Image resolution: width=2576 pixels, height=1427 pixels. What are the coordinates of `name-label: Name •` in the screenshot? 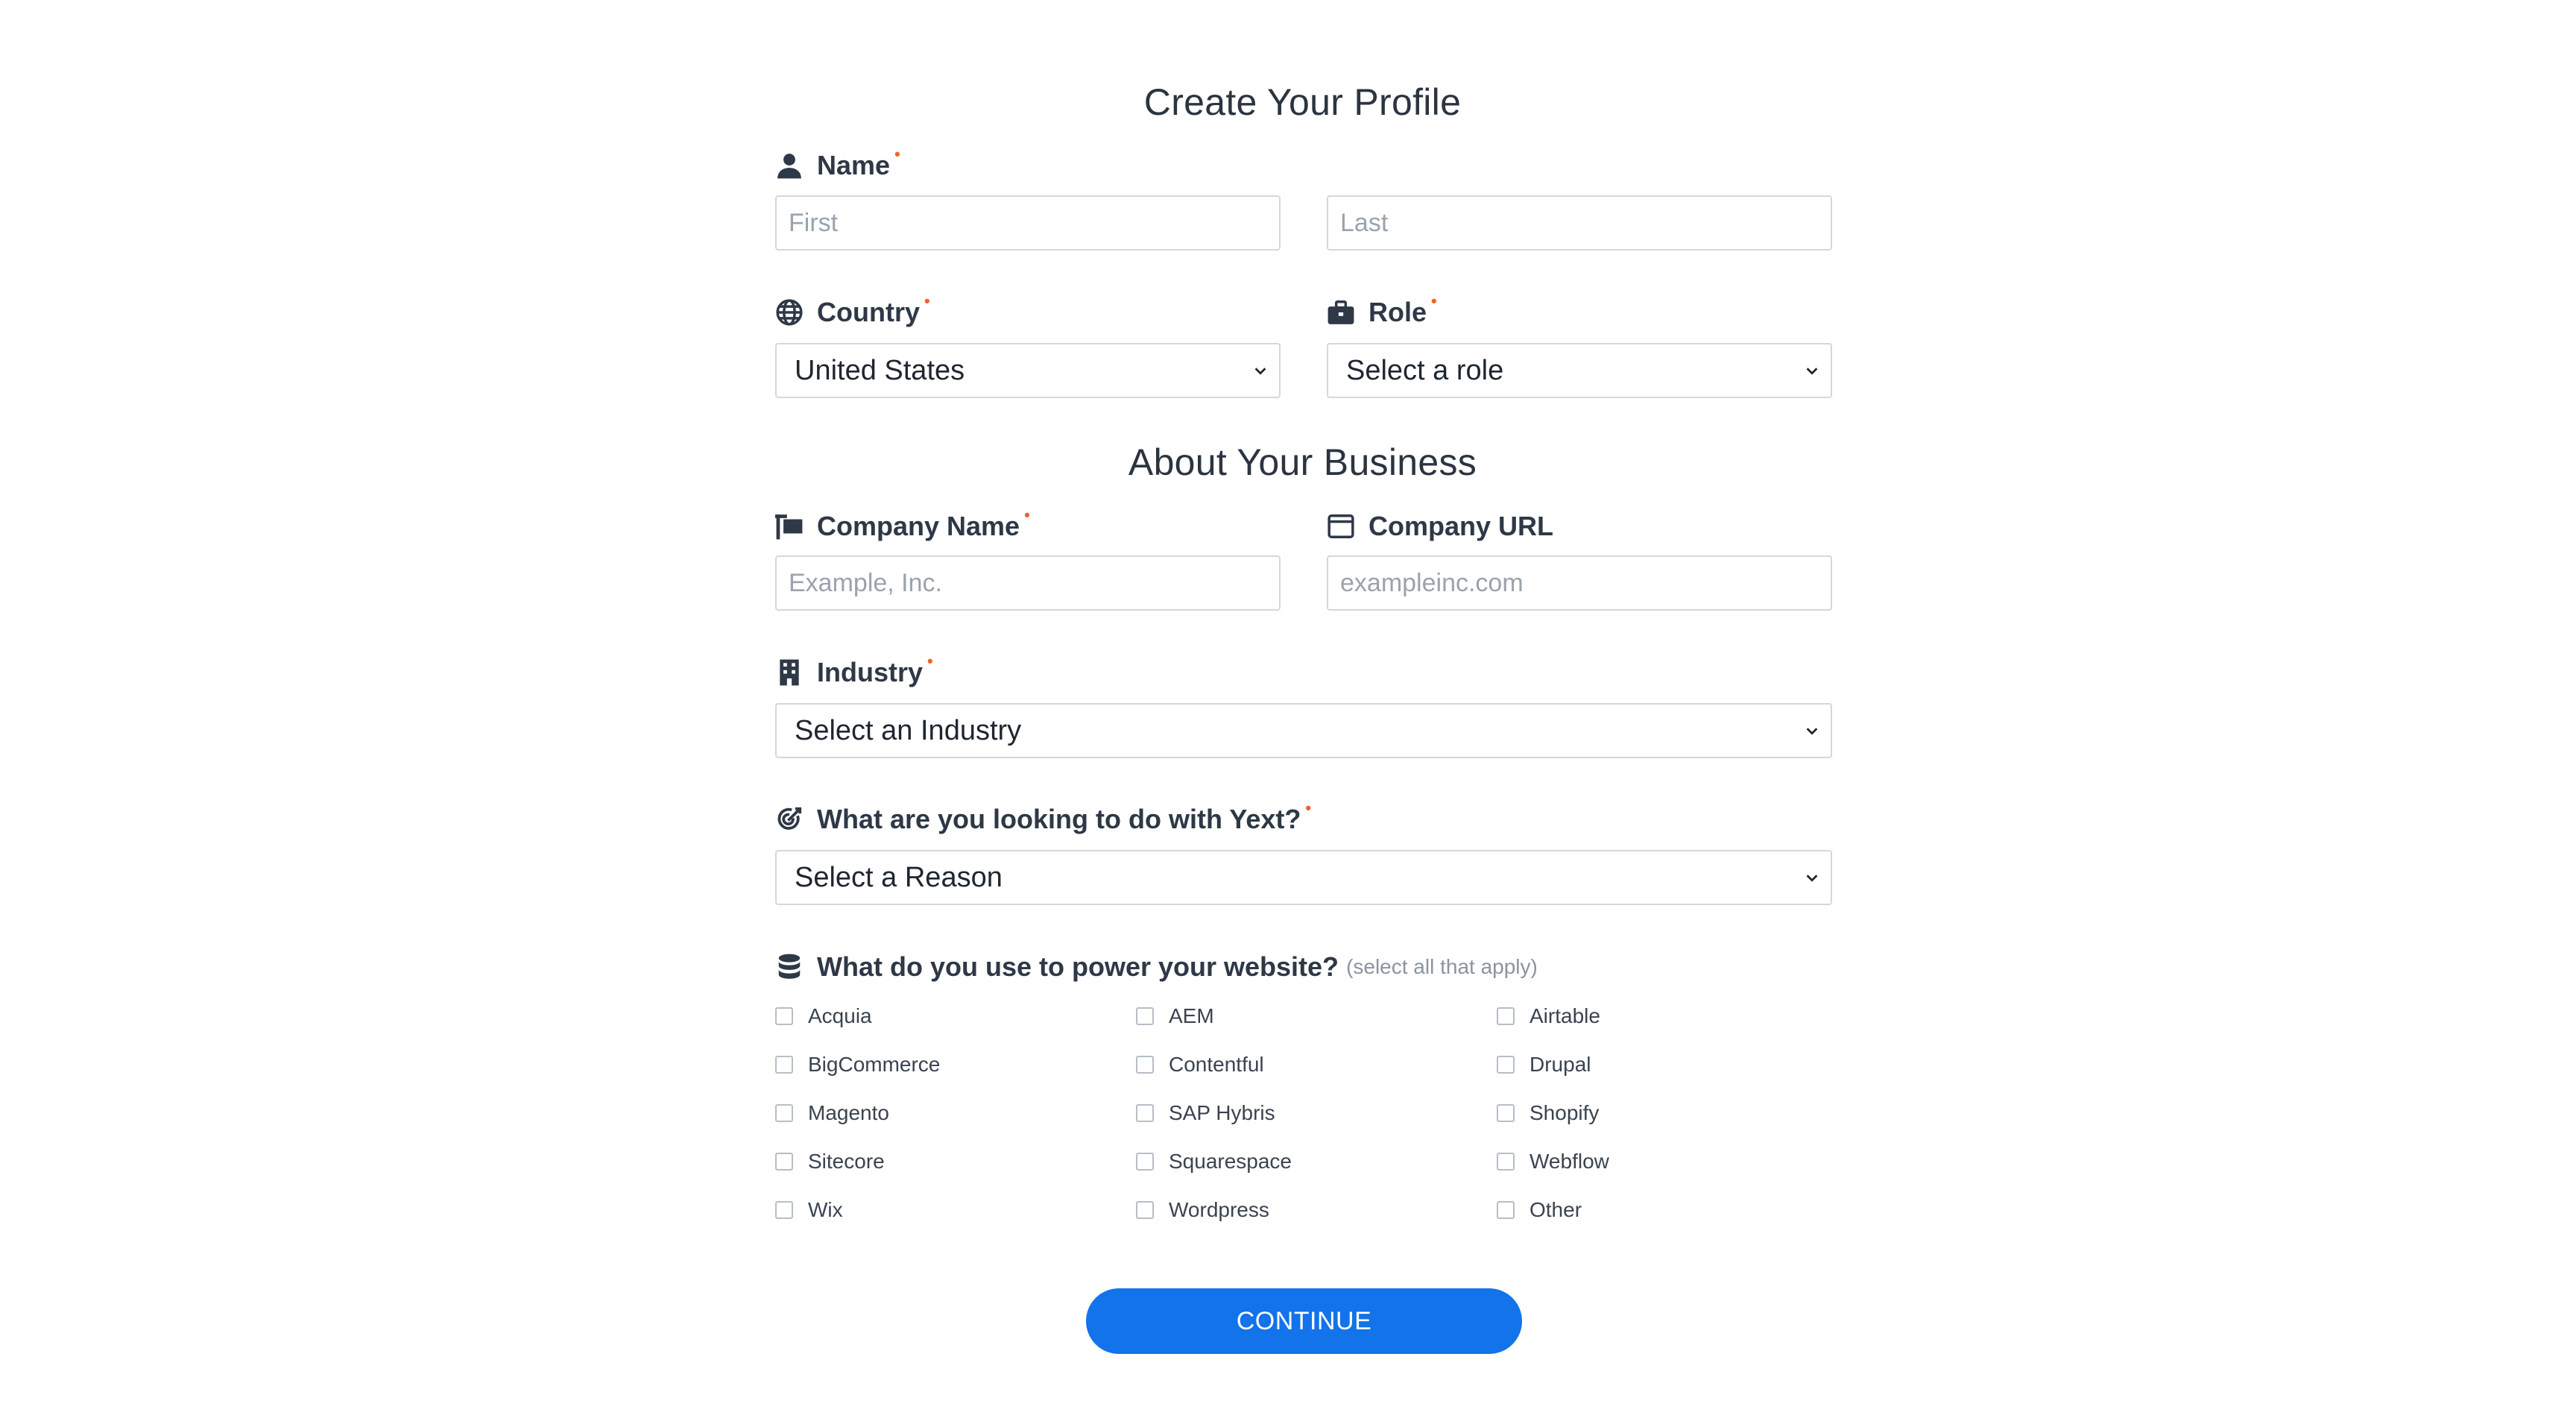 It's located at (1302, 164).